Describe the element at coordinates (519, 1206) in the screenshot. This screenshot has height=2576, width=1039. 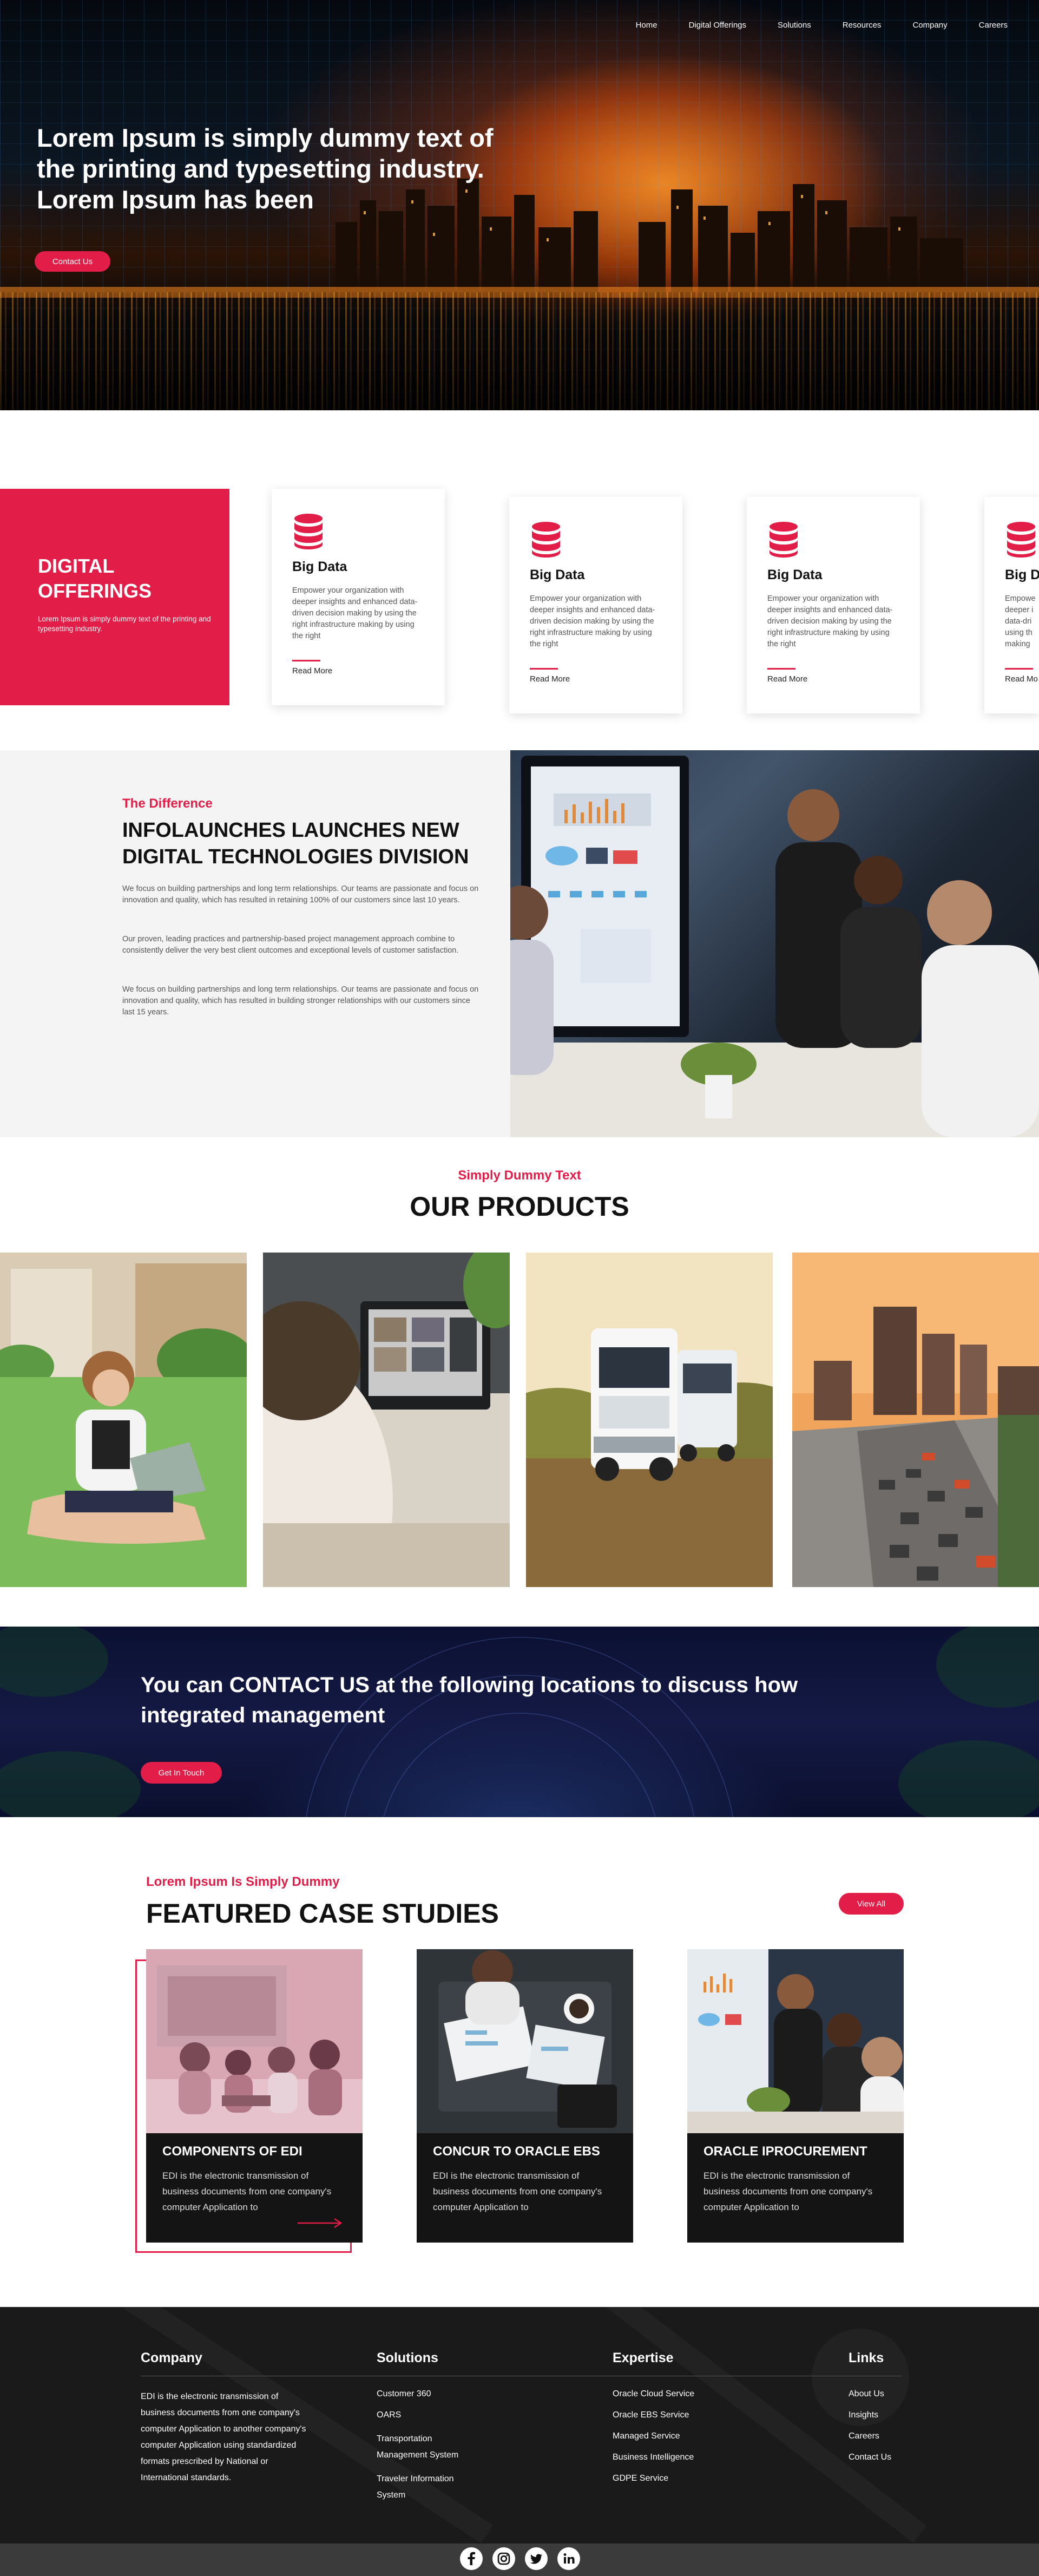
I see `products-title: OUR PRODUCTS` at that location.